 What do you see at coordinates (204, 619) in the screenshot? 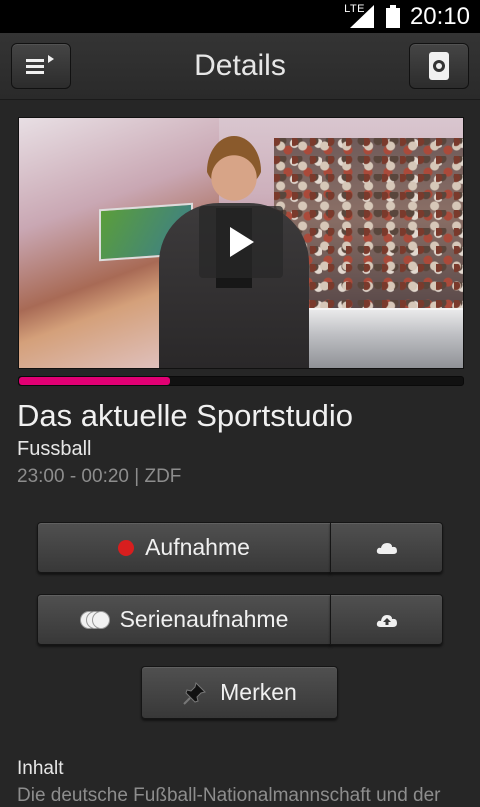
I see `series-label: Serienaufnahme` at bounding box center [204, 619].